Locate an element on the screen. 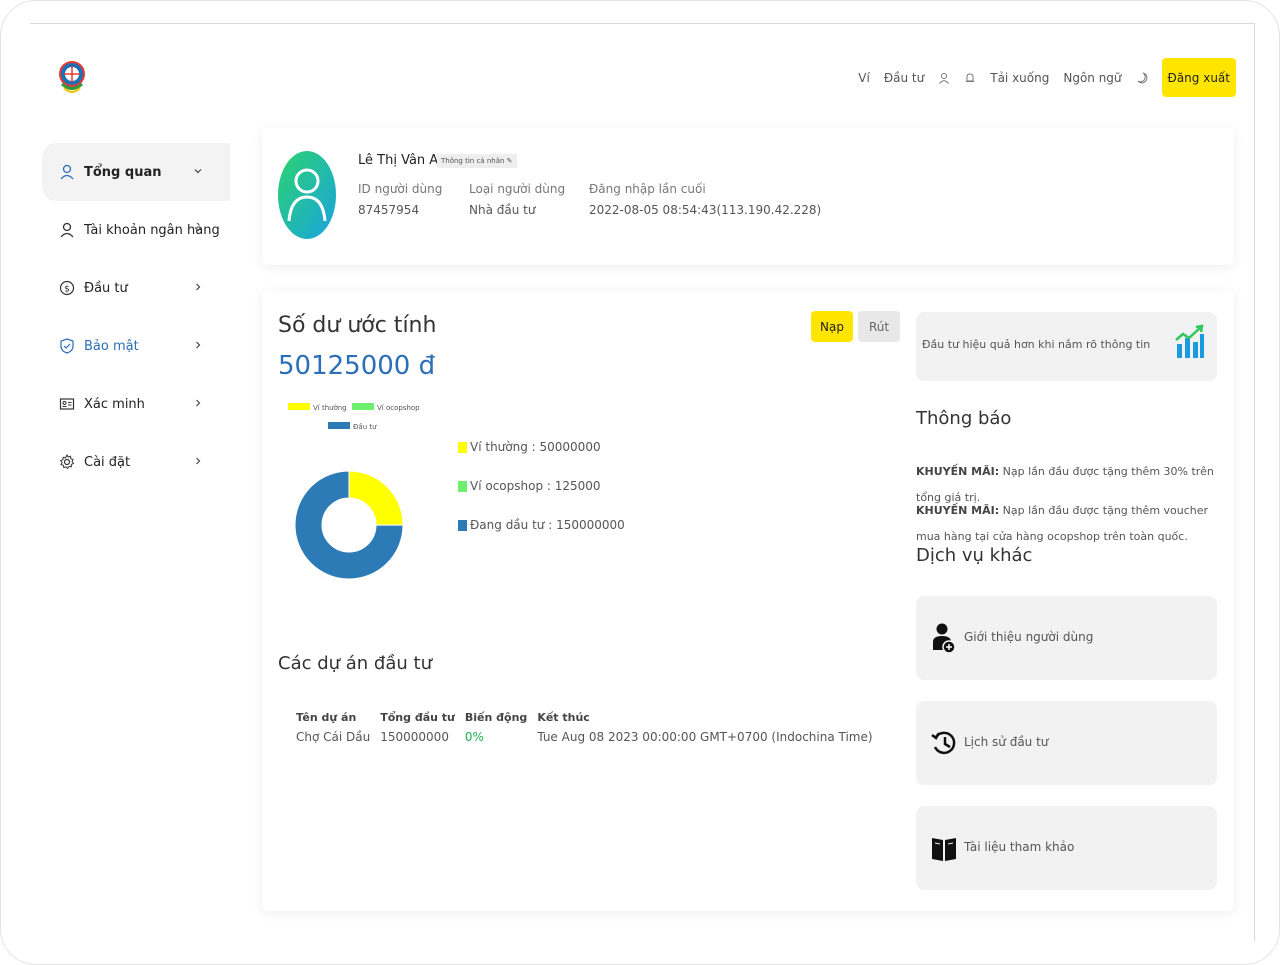  deposit-button: Nạp is located at coordinates (832, 326).